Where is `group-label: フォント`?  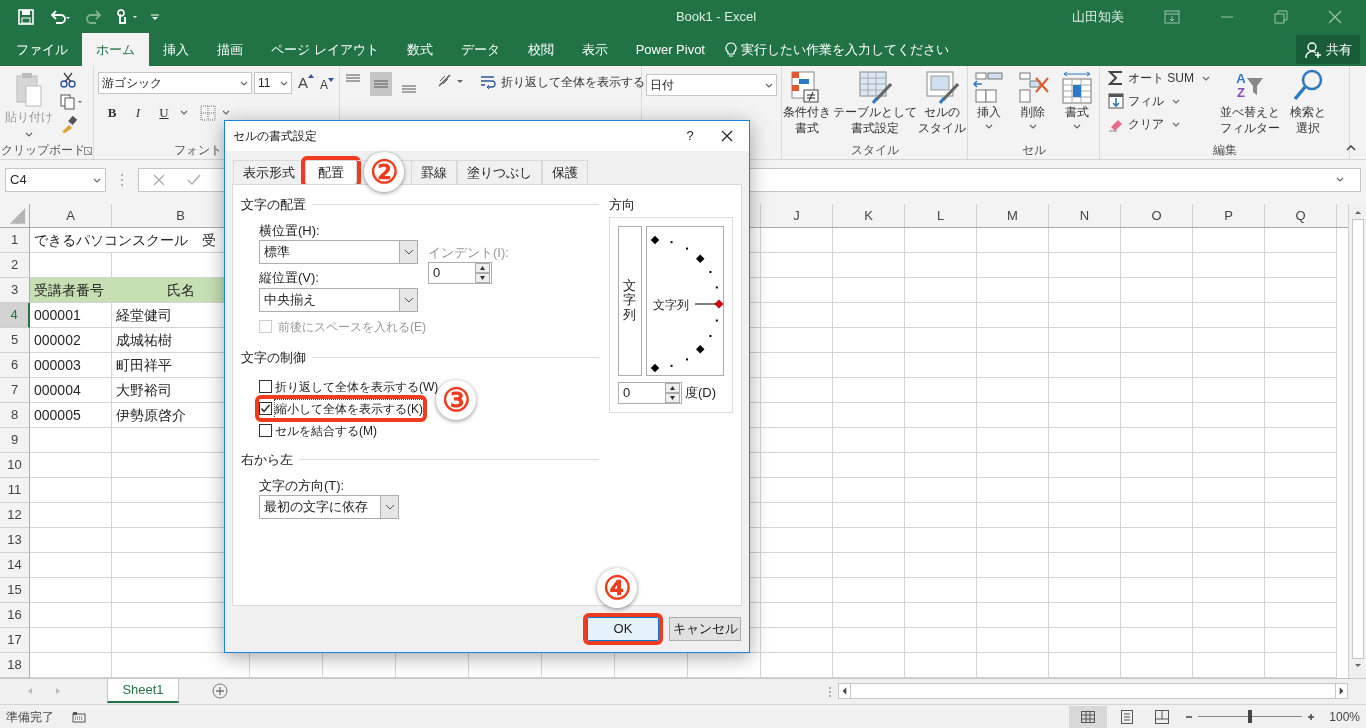
group-label: フォント is located at coordinates (198, 150).